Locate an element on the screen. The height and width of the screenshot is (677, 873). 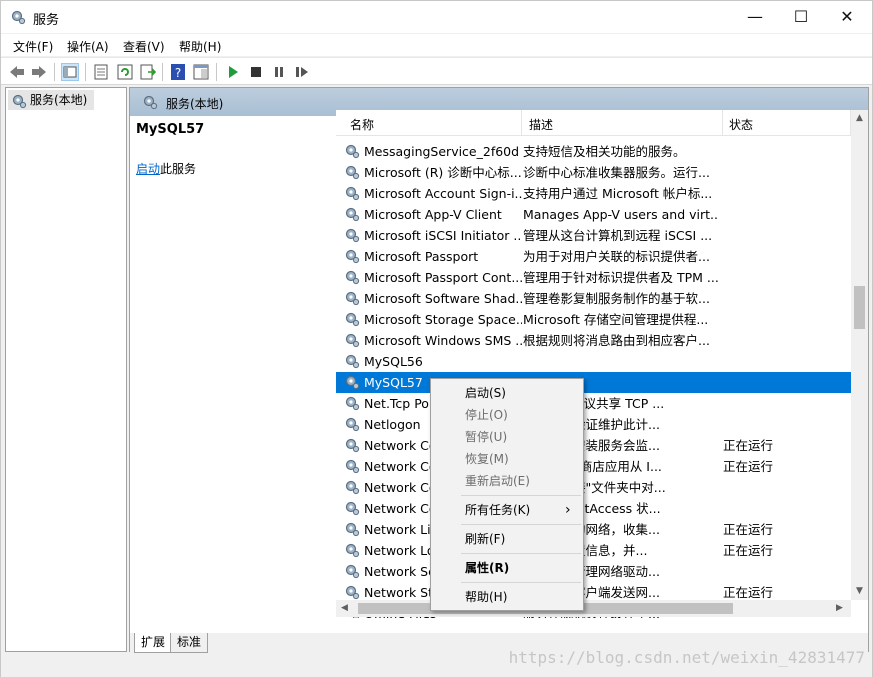
service-row: Network Lis 机已连接的网络，收集... 正在运行 is located at coordinates (593, 529).